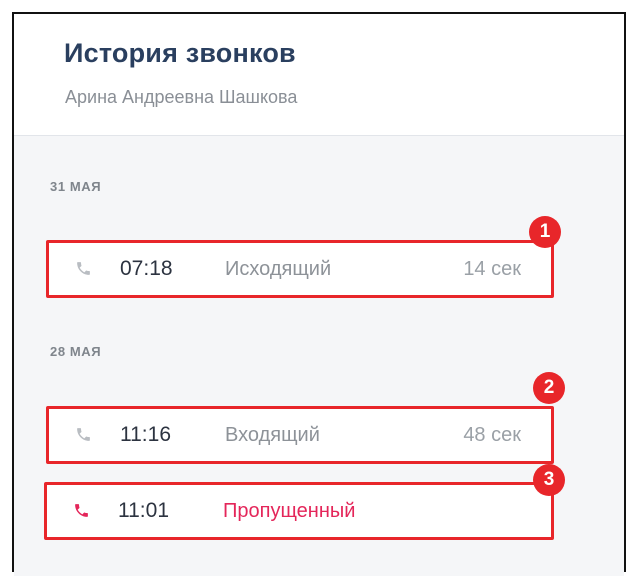 The height and width of the screenshot is (576, 630). I want to click on call-time: 07:18, so click(146, 268).